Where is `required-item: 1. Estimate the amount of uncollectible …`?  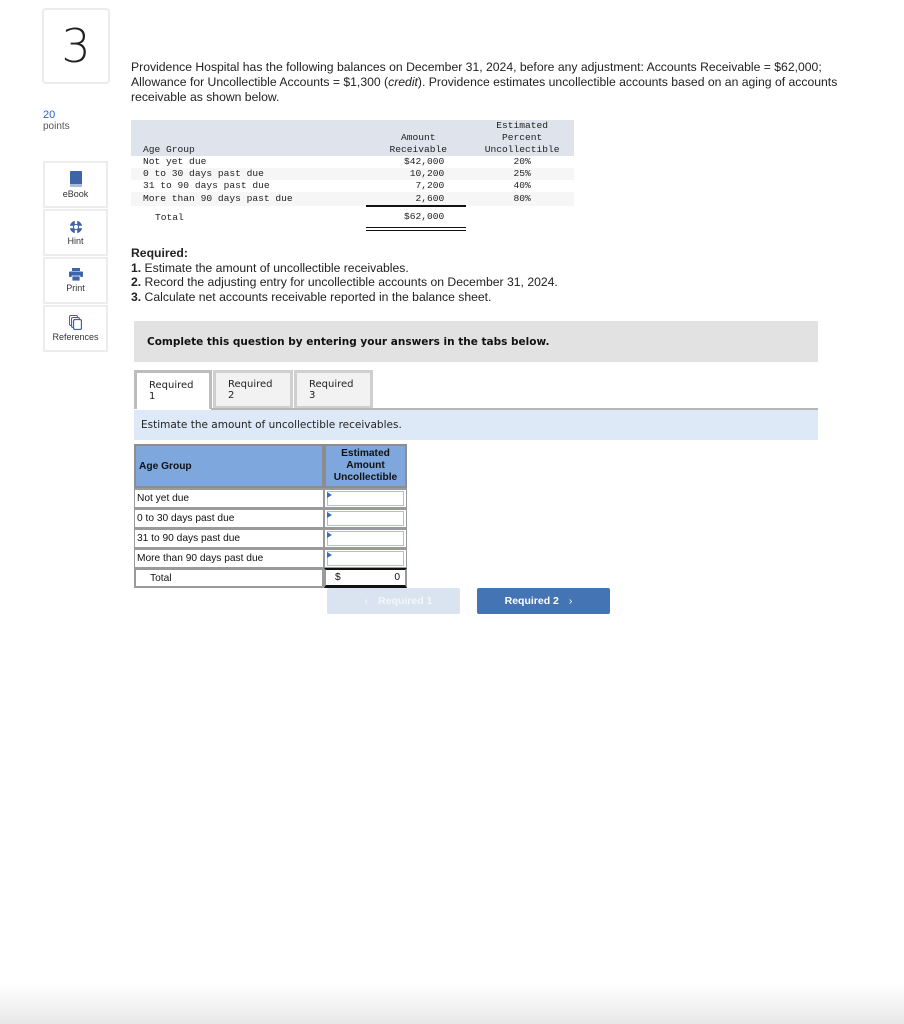
required-item: 1. Estimate the amount of uncollectible … is located at coordinates (270, 267).